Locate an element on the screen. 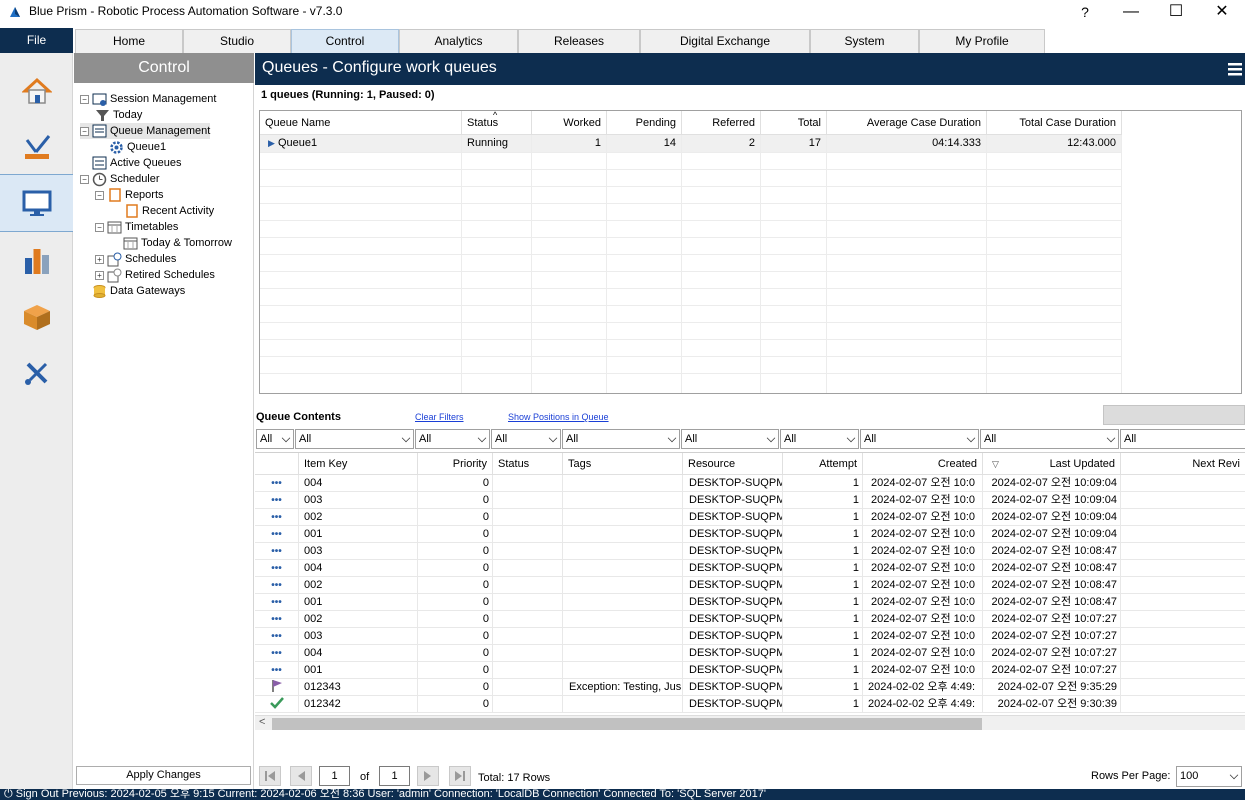  show-positions-link: Show Positions in Queue is located at coordinates (558, 417).